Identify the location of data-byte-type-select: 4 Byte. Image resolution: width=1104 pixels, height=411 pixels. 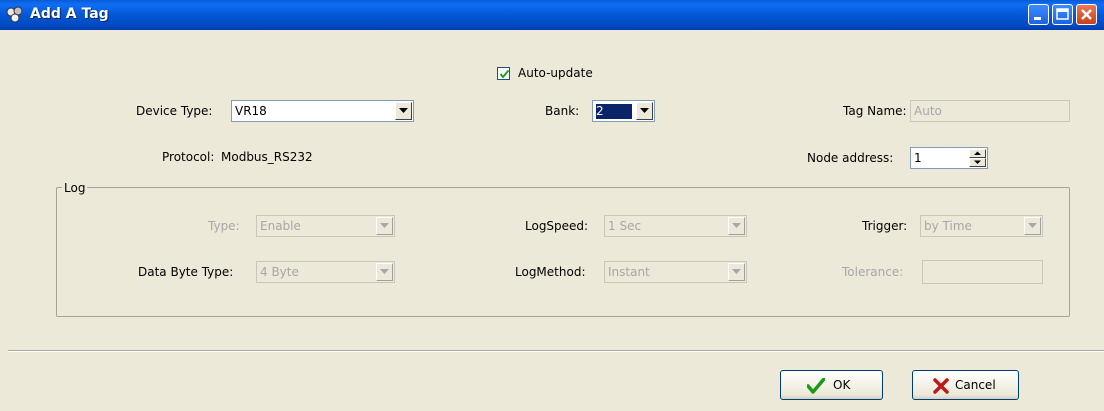
(325, 272).